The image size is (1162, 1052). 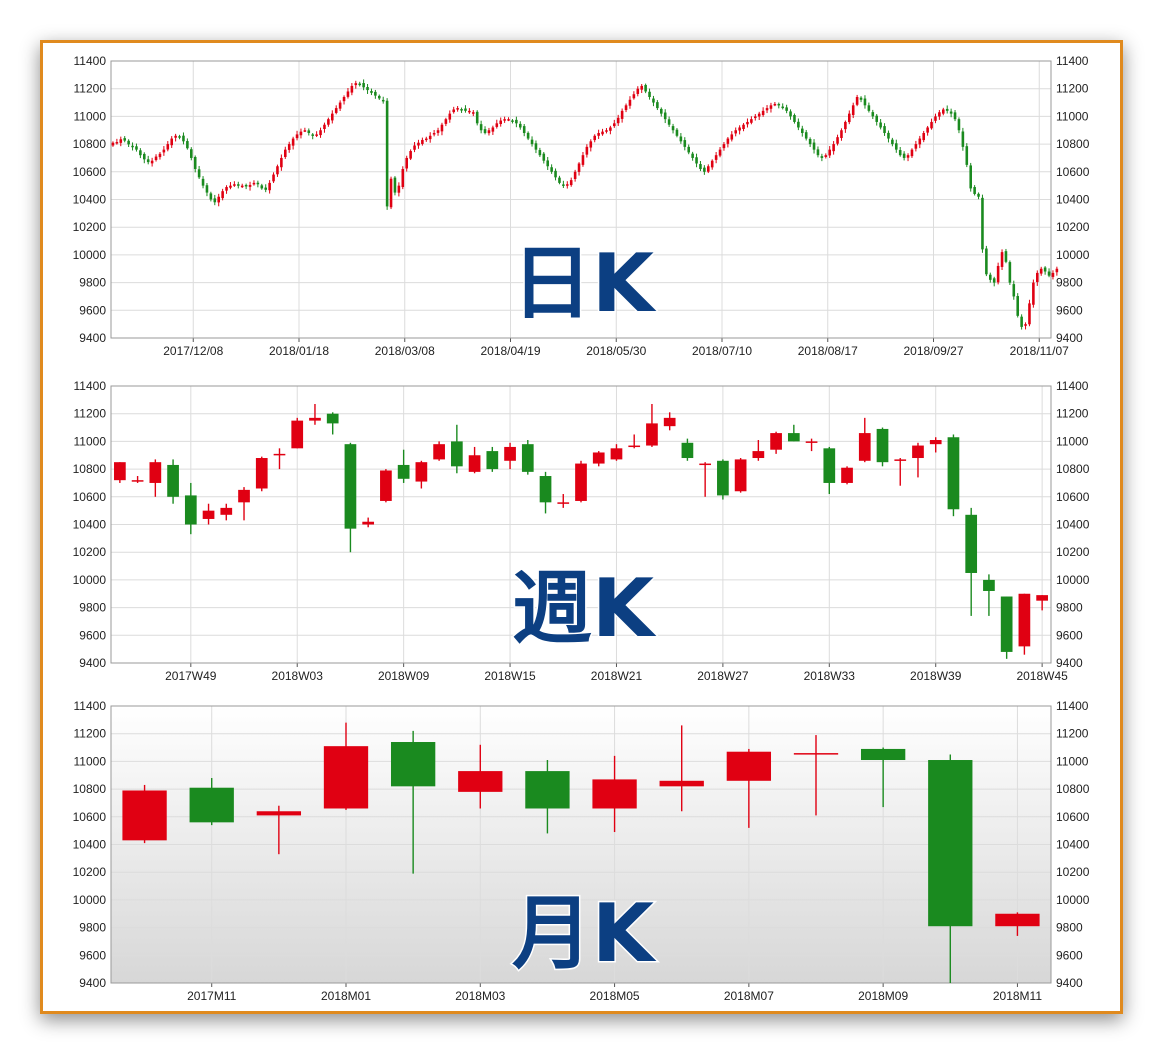 What do you see at coordinates (1073, 200) in the screenshot?
I see `y-tick-label-right: 10400` at bounding box center [1073, 200].